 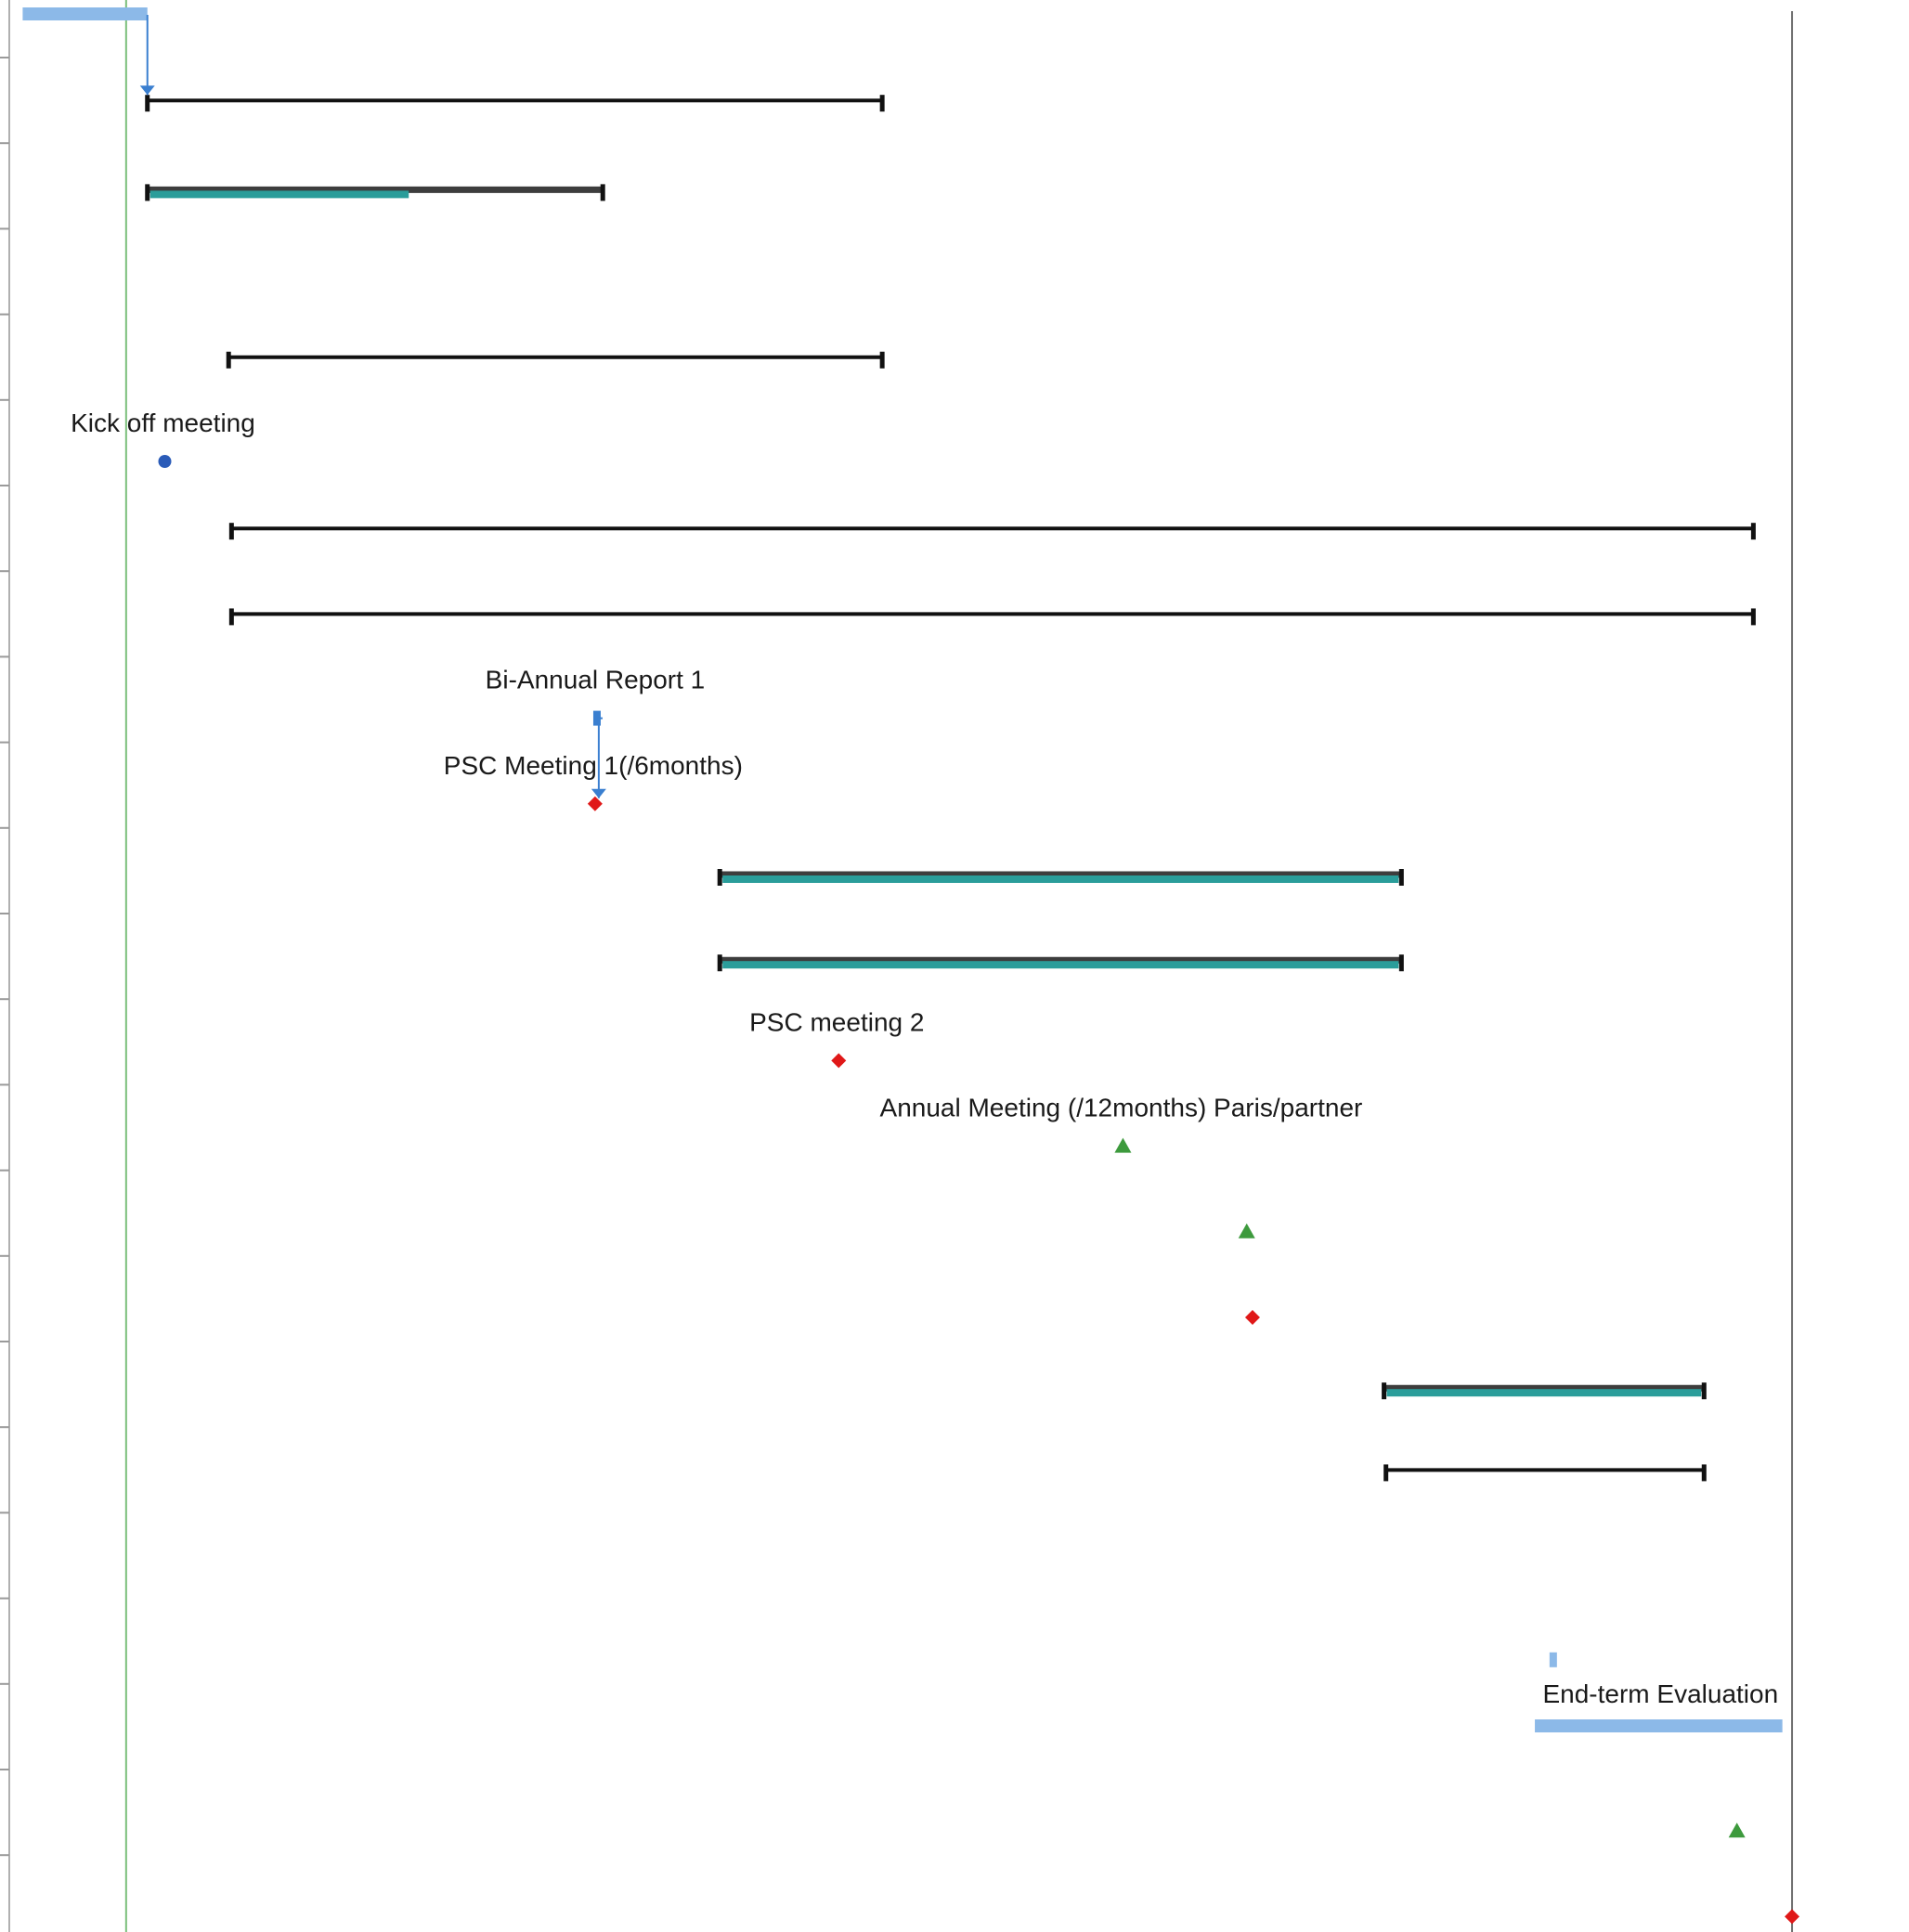 I want to click on milestone-label: Annual Meeting (/12months) Paris/partner, so click(x=1121, y=1108).